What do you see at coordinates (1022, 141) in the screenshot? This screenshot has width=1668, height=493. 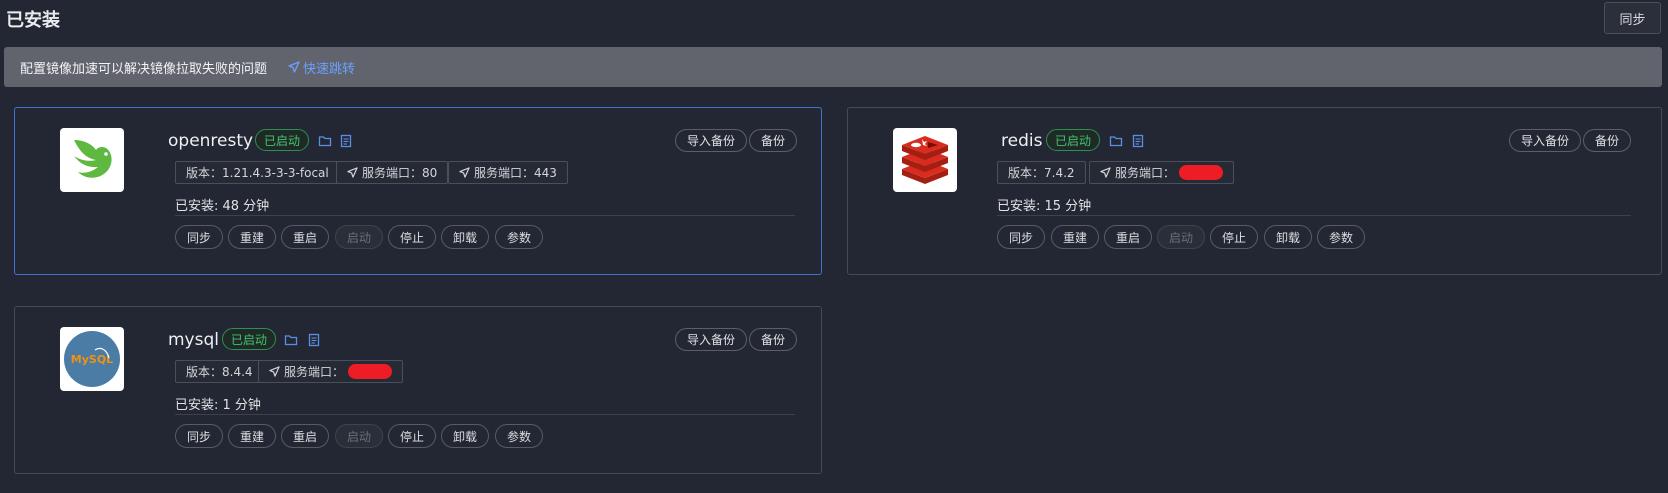 I see `app-name: redis` at bounding box center [1022, 141].